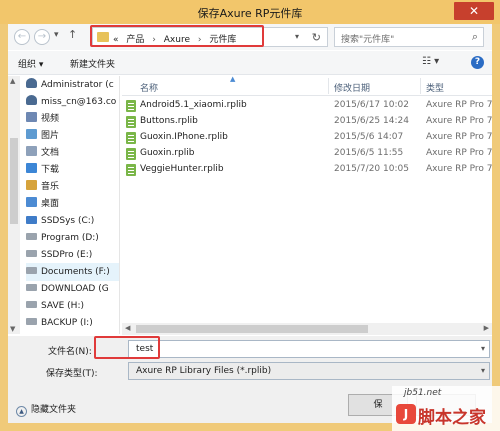  What do you see at coordinates (31, 168) in the screenshot?
I see `download-icon` at bounding box center [31, 168].